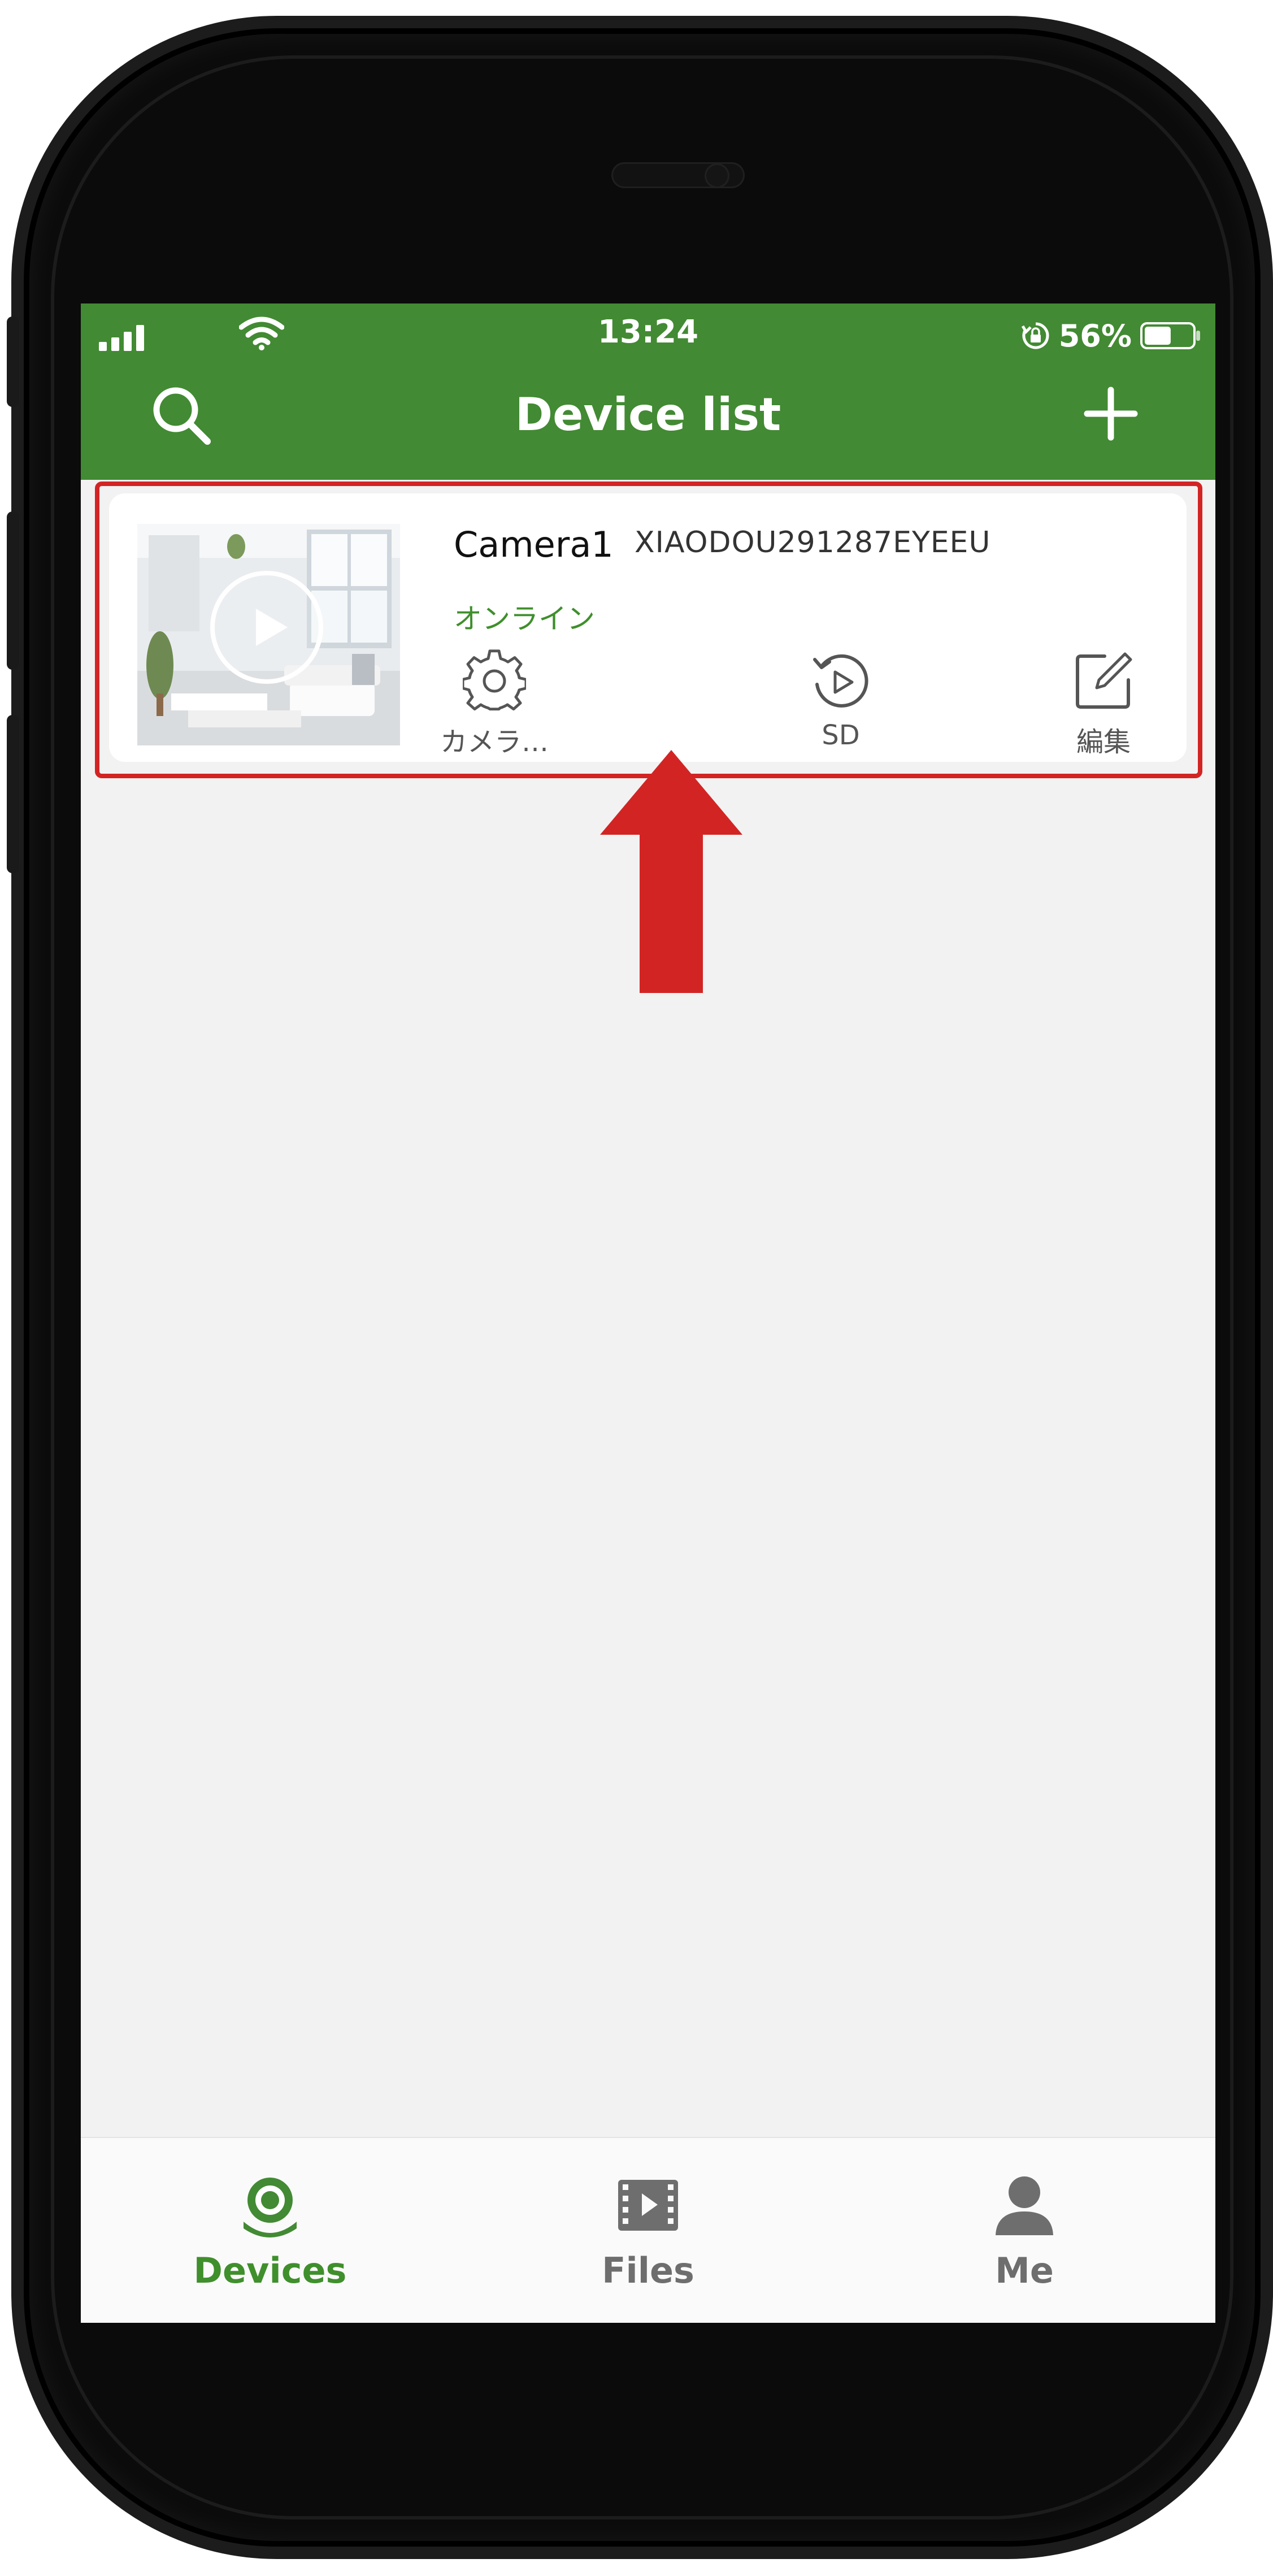 The image size is (1273, 2576). Describe the element at coordinates (1104, 680) in the screenshot. I see `edit-icon` at that location.